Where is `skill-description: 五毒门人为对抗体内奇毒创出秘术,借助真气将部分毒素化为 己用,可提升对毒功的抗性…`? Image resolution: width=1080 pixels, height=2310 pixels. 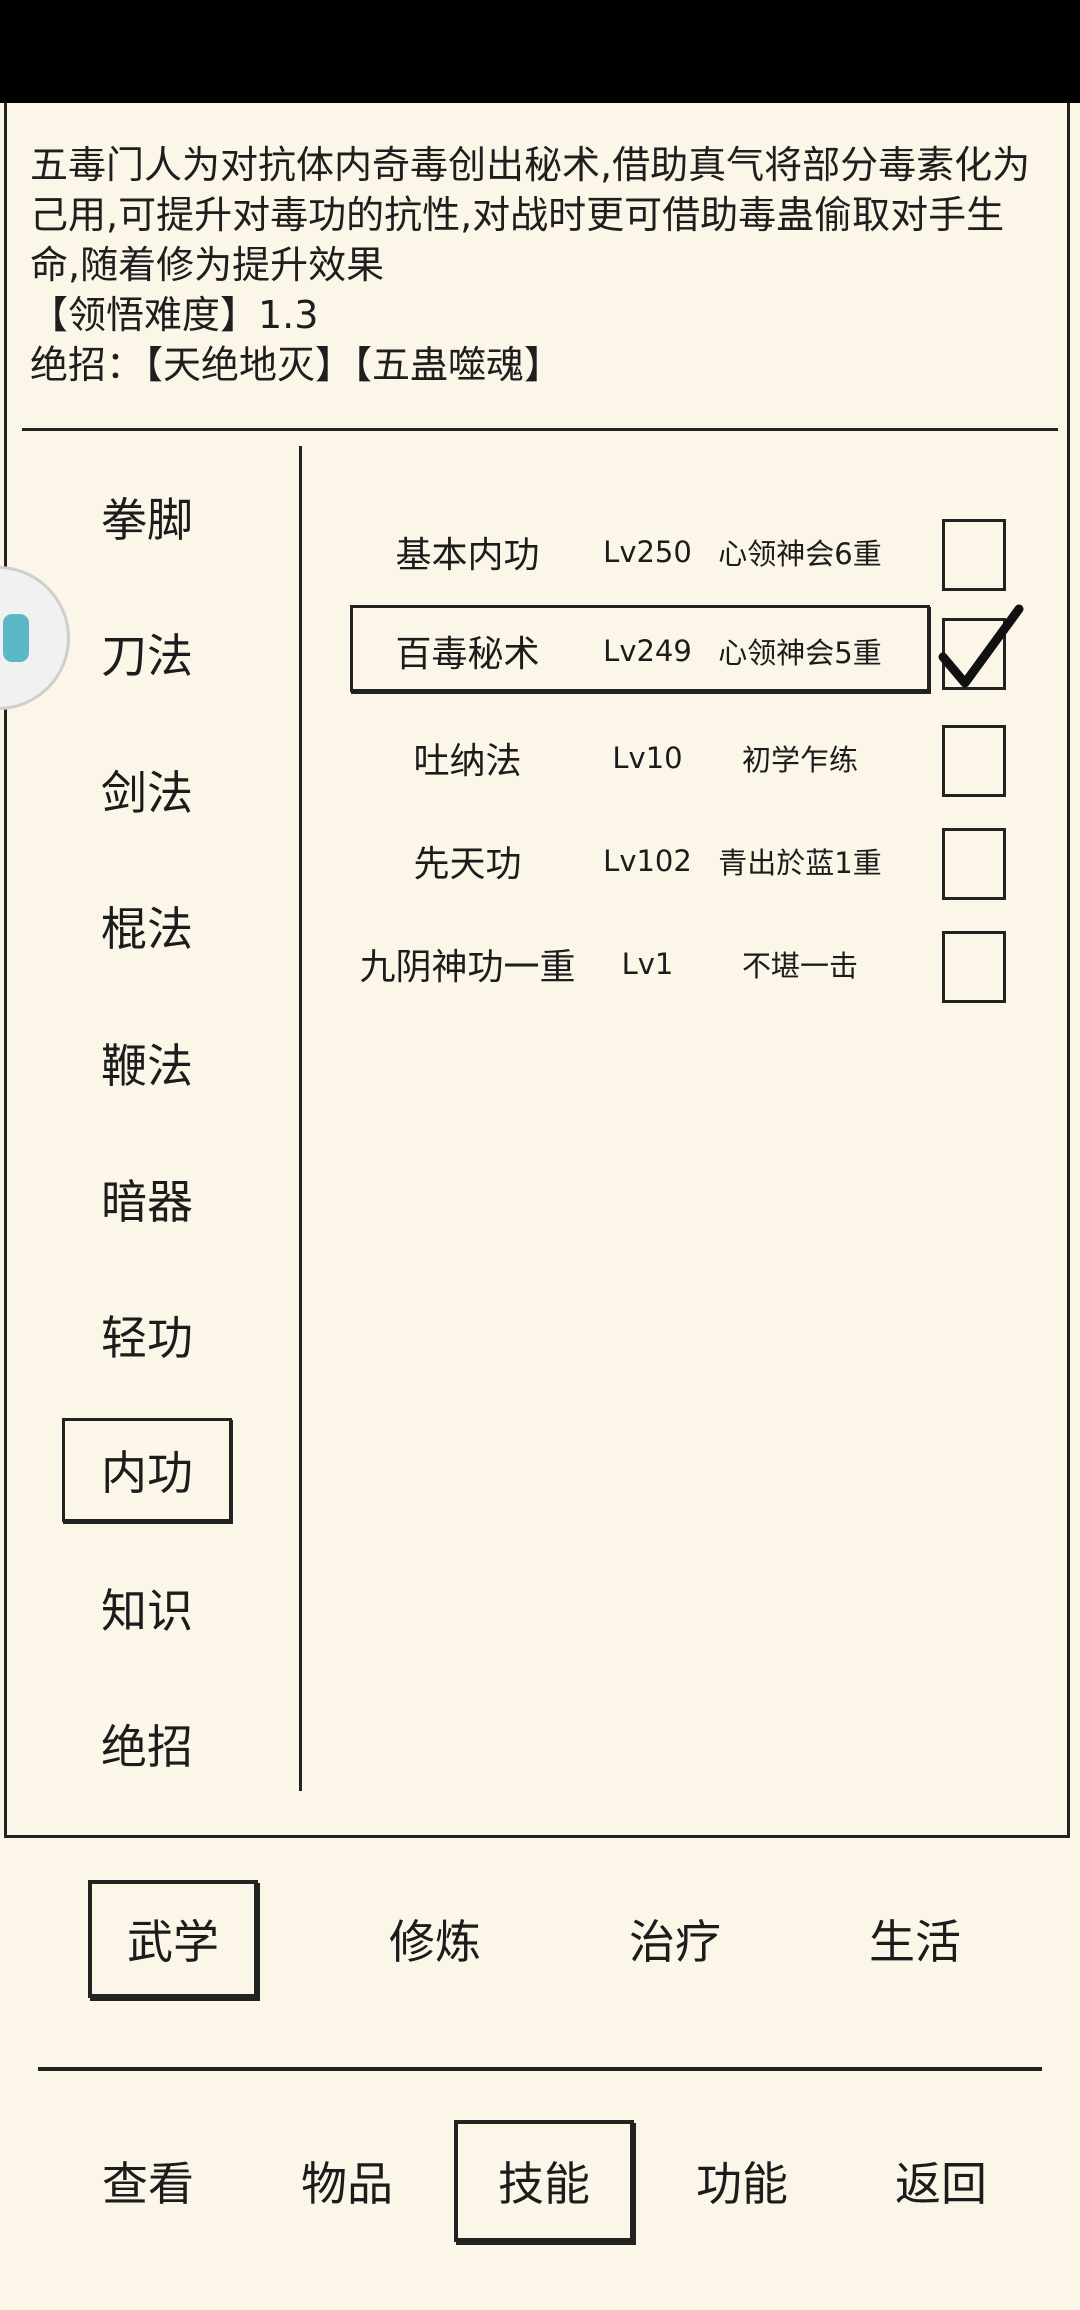
skill-description: 五毒门人为对抗体内奇毒创出秘术,借助真气将部分毒素化为 己用,可提升对毒功的抗性… is located at coordinates (535, 265).